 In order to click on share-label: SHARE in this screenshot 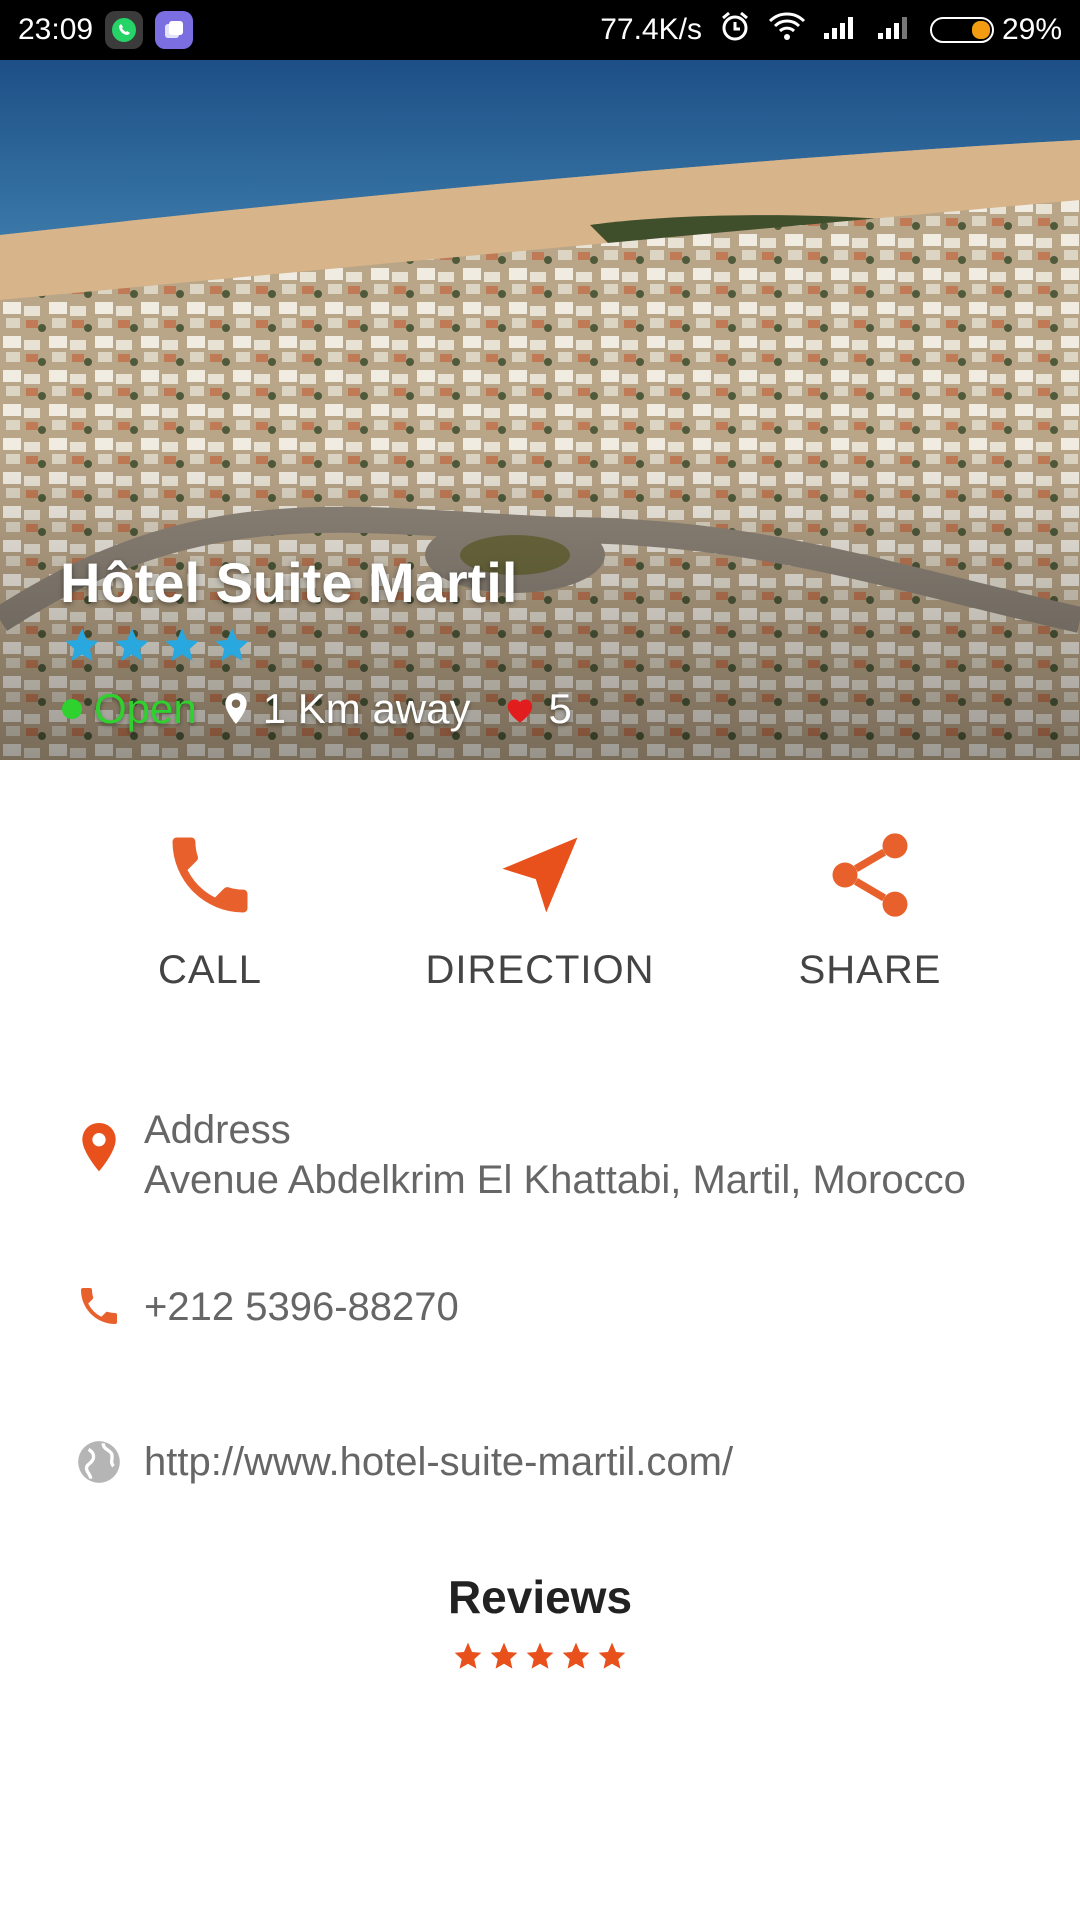, I will do `click(870, 970)`.